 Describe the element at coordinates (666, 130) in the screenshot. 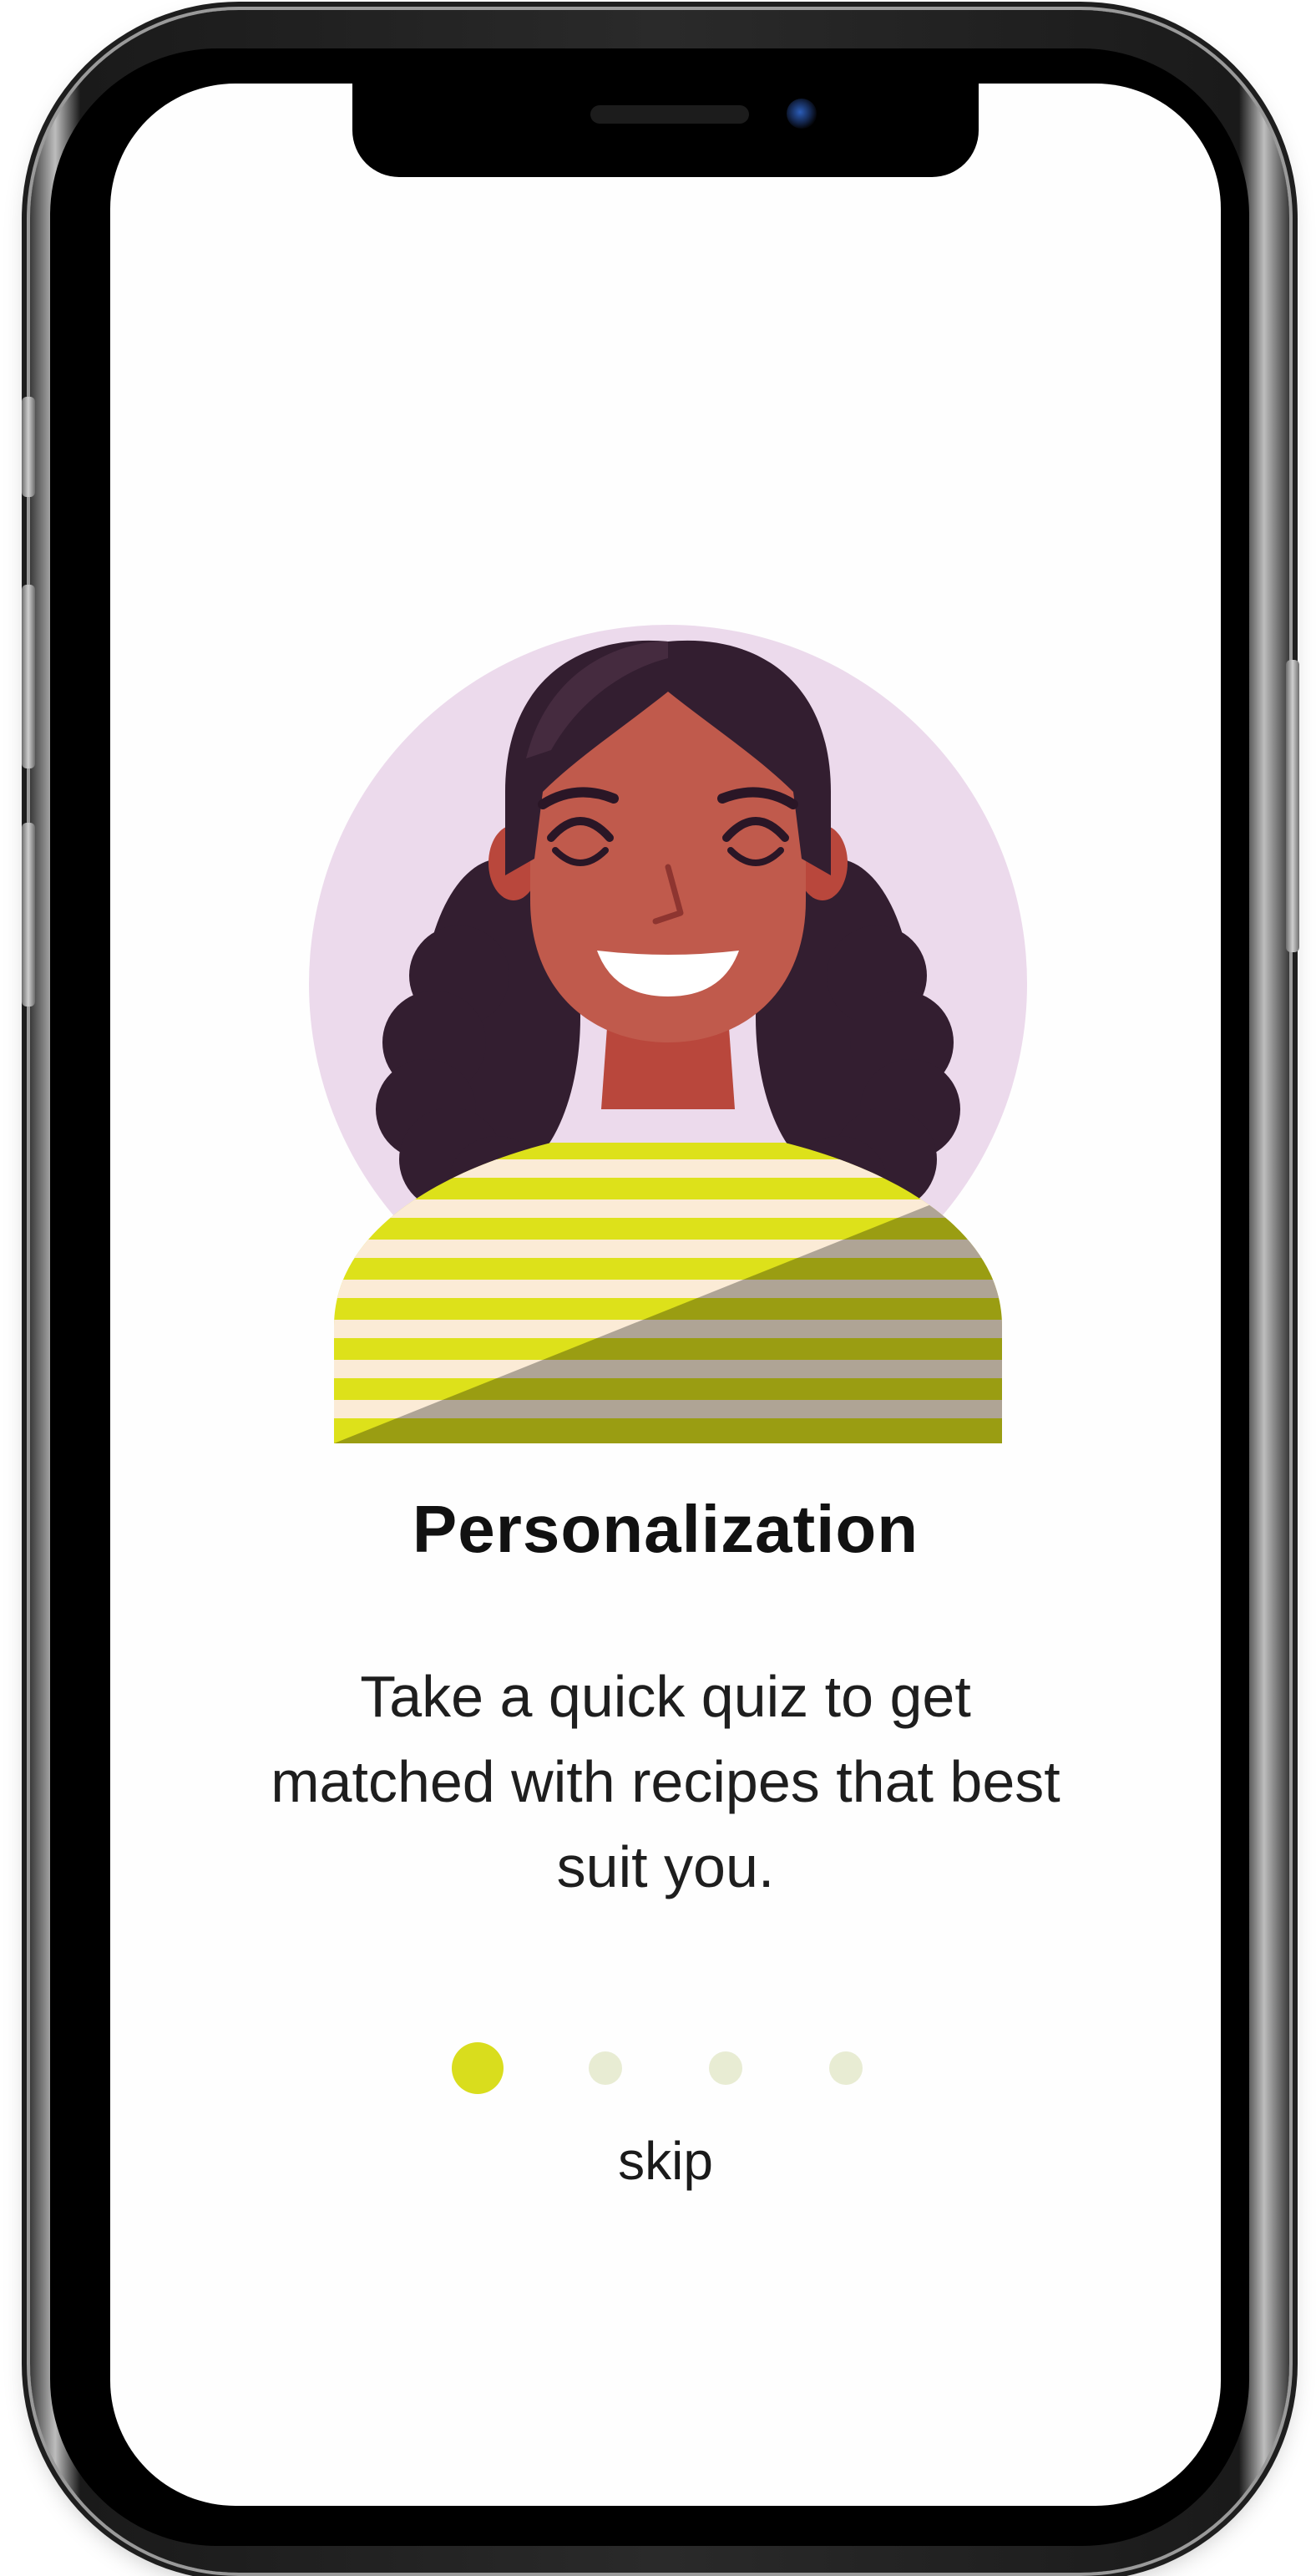

I see `notch` at that location.